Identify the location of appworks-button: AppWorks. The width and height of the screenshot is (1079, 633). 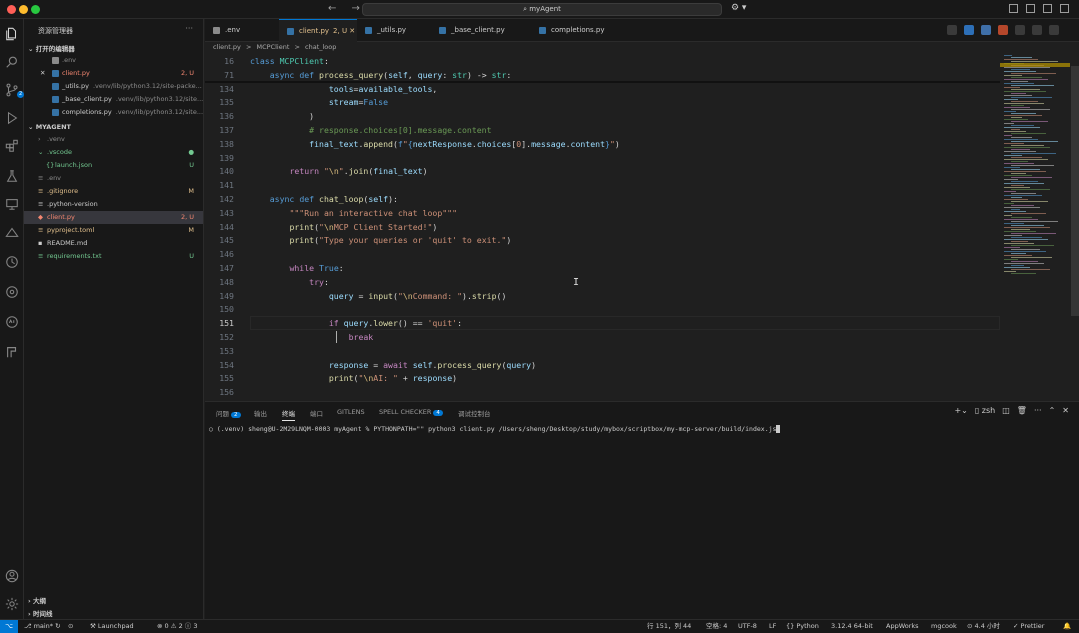
(902, 626).